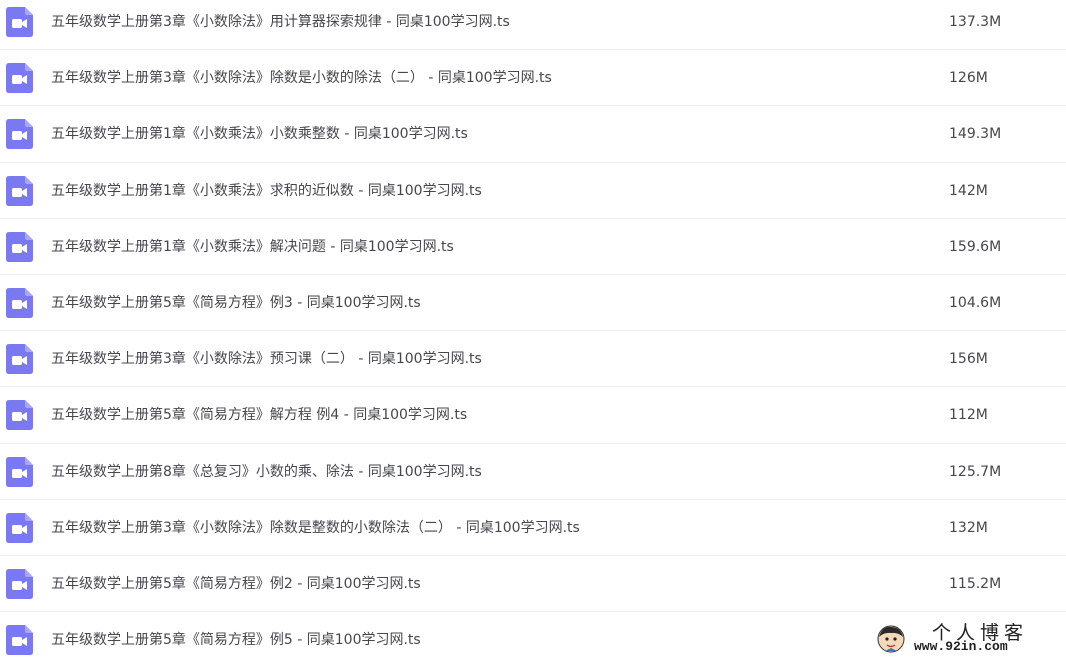 The image size is (1066, 668). I want to click on file-name: 五年级数学上册第8章《总复习》小数的乘、除法 - 同桌100学习网.ts, so click(266, 472).